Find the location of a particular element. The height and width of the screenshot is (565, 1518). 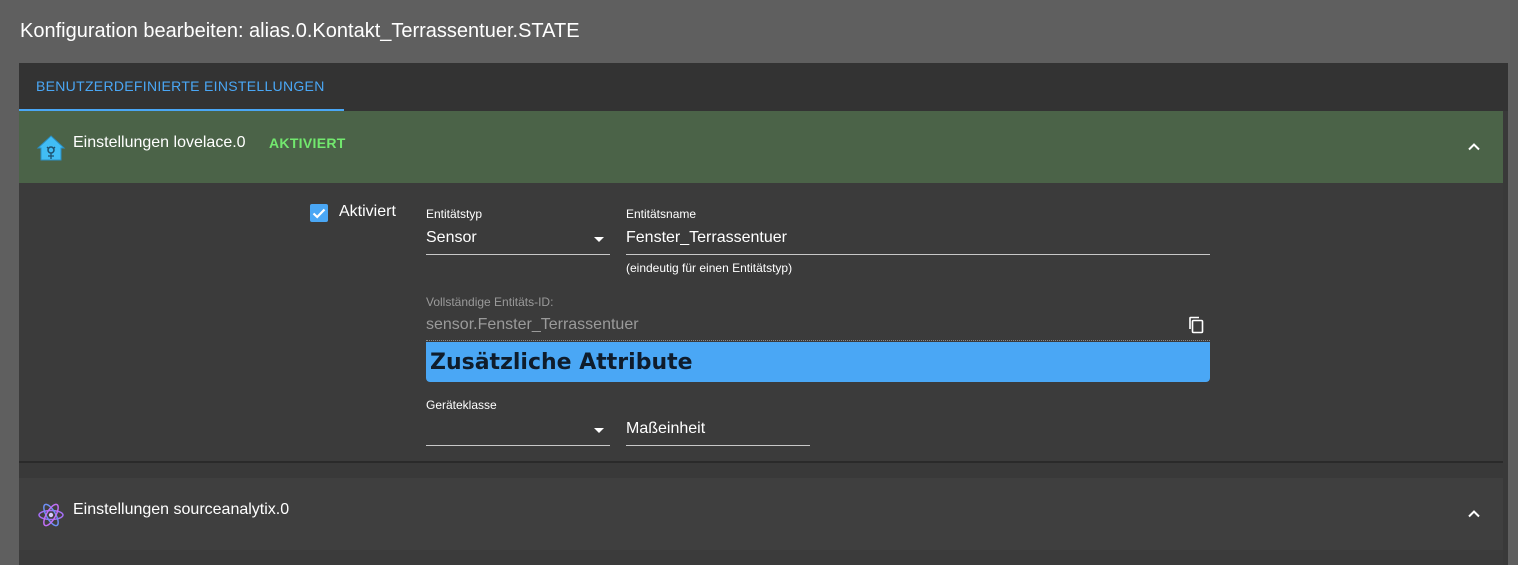

enabled-checkbox-label: Aktiviert is located at coordinates (367, 211).